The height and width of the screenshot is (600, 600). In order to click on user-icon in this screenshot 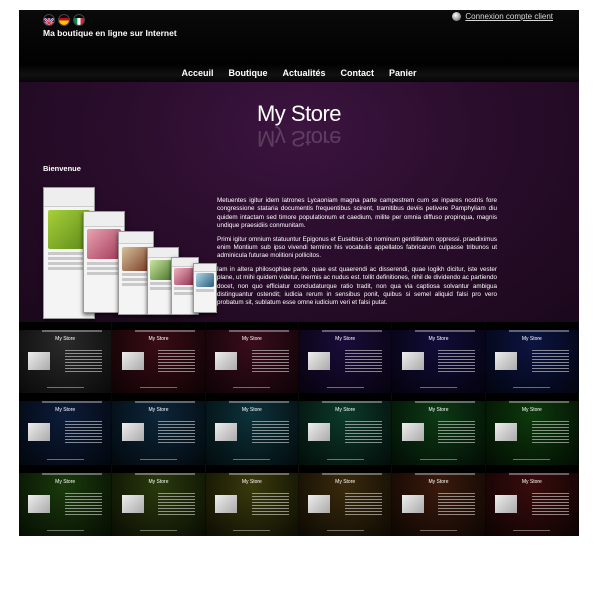, I will do `click(457, 16)`.